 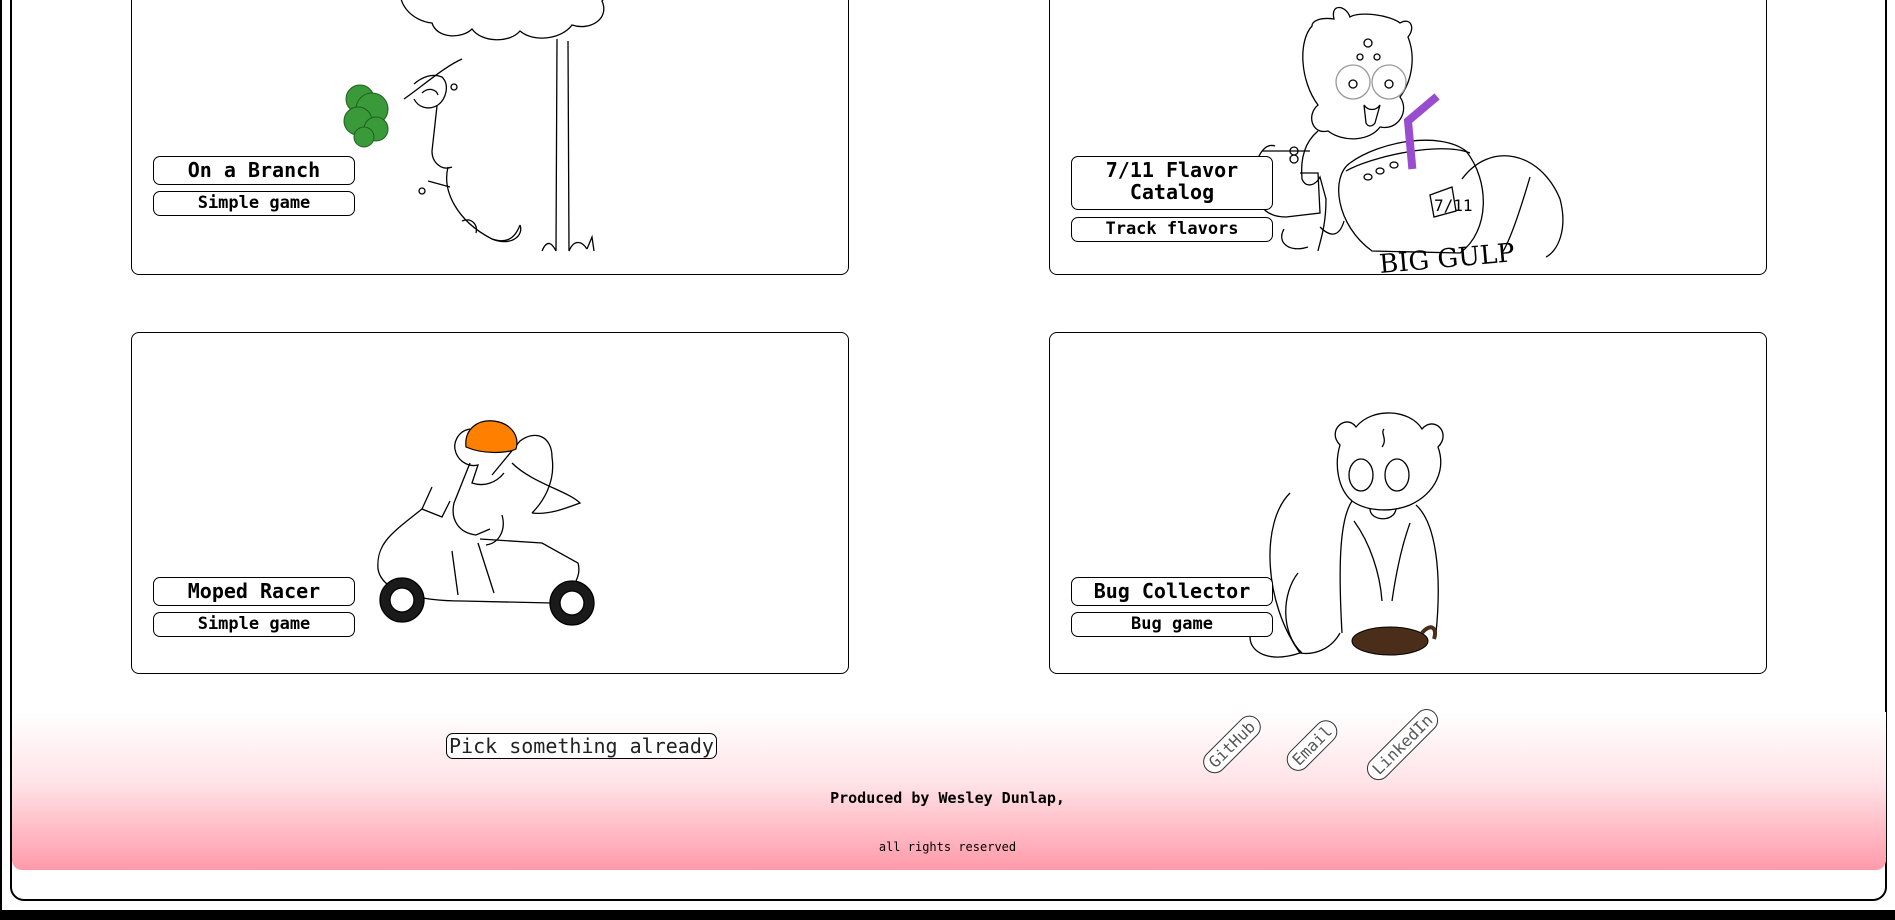 What do you see at coordinates (491, 437) in the screenshot?
I see `helmet` at bounding box center [491, 437].